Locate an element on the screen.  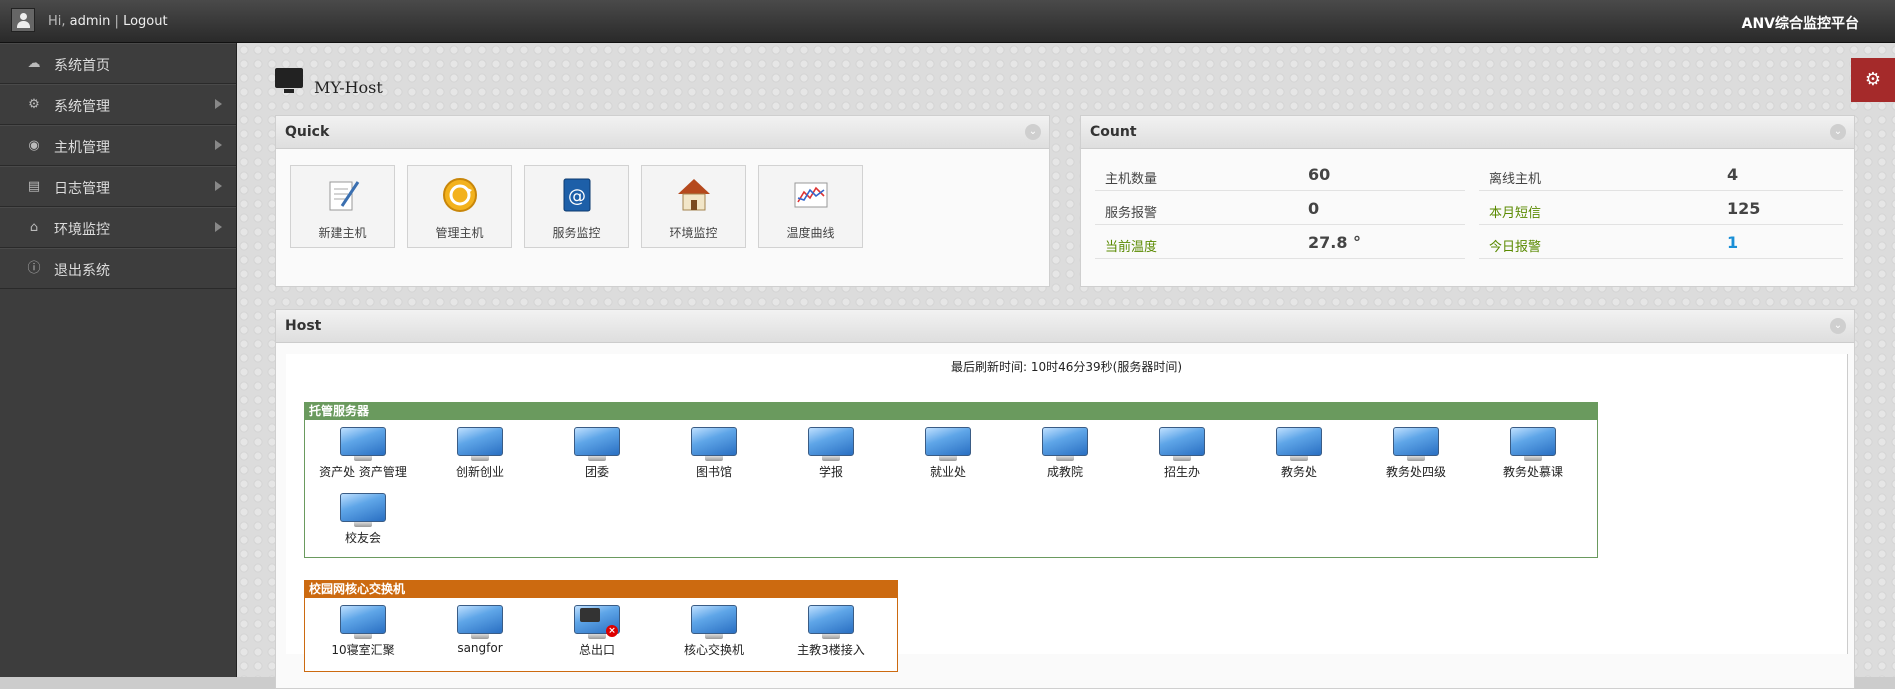
host-node: 主教3楼接入 is located at coordinates (831, 631).